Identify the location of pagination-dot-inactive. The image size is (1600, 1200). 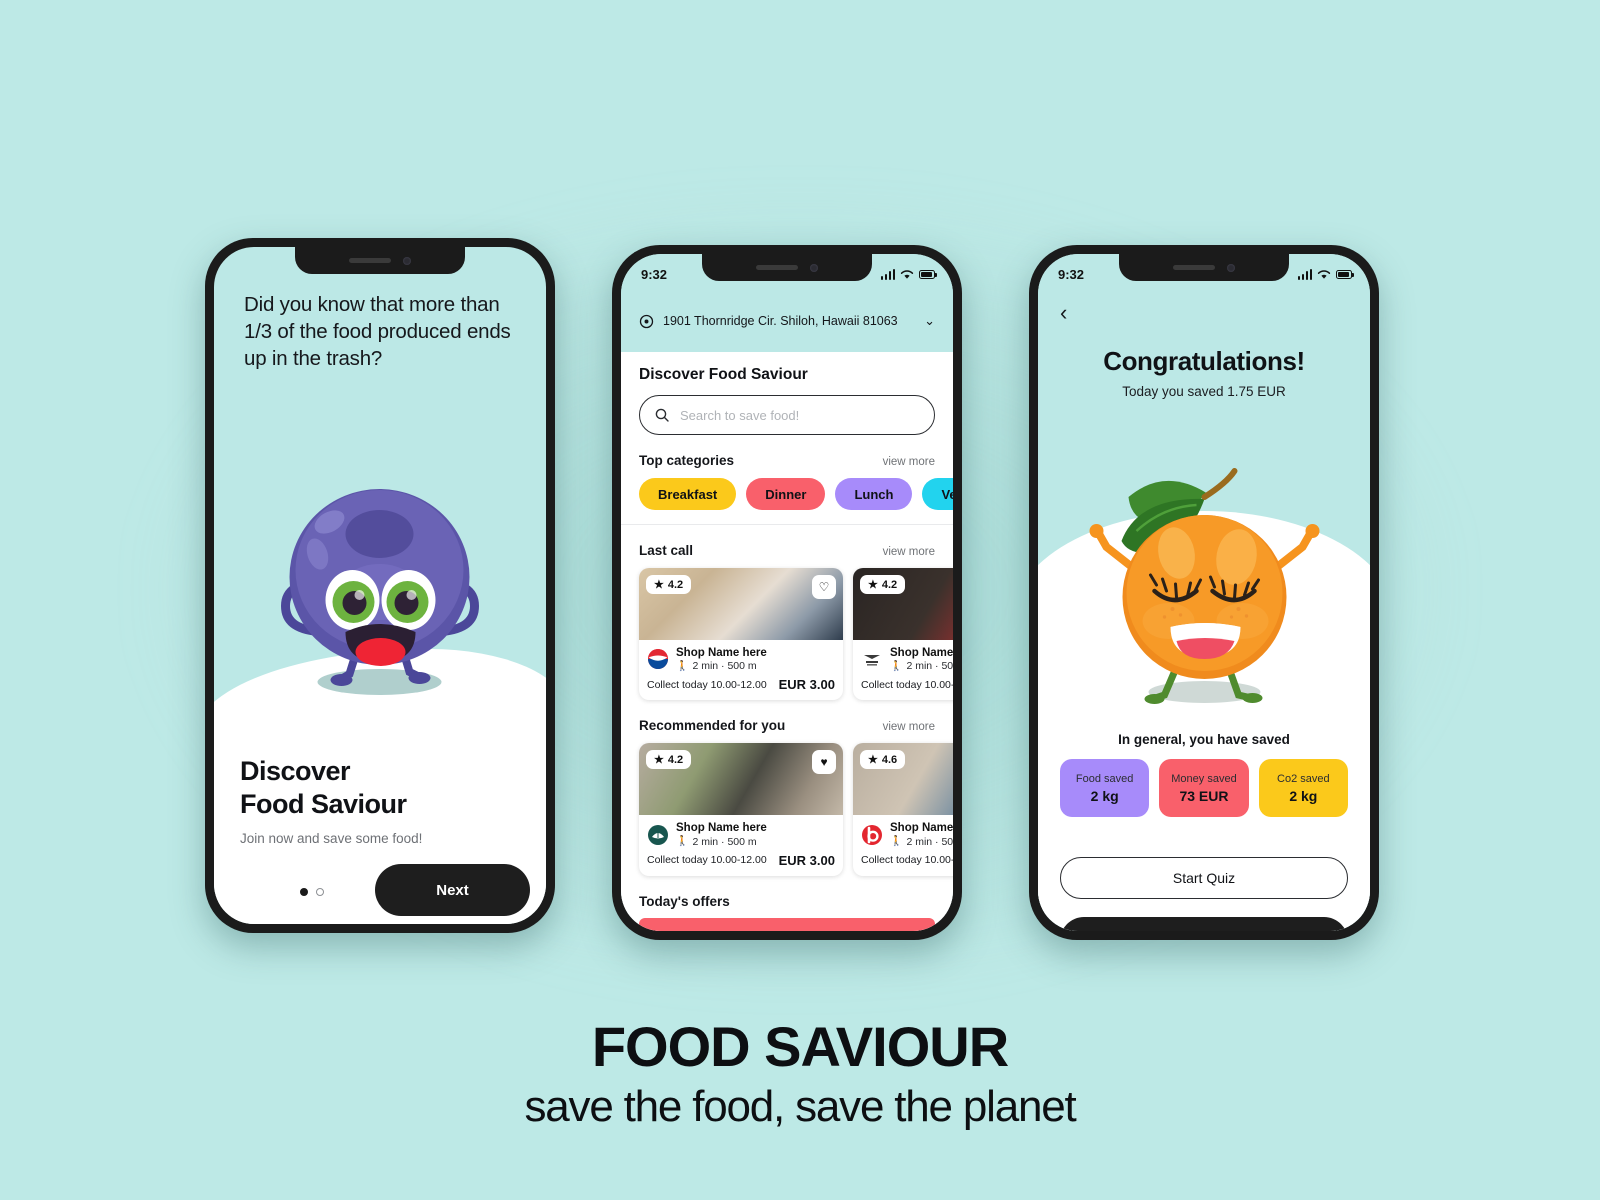
(320, 892).